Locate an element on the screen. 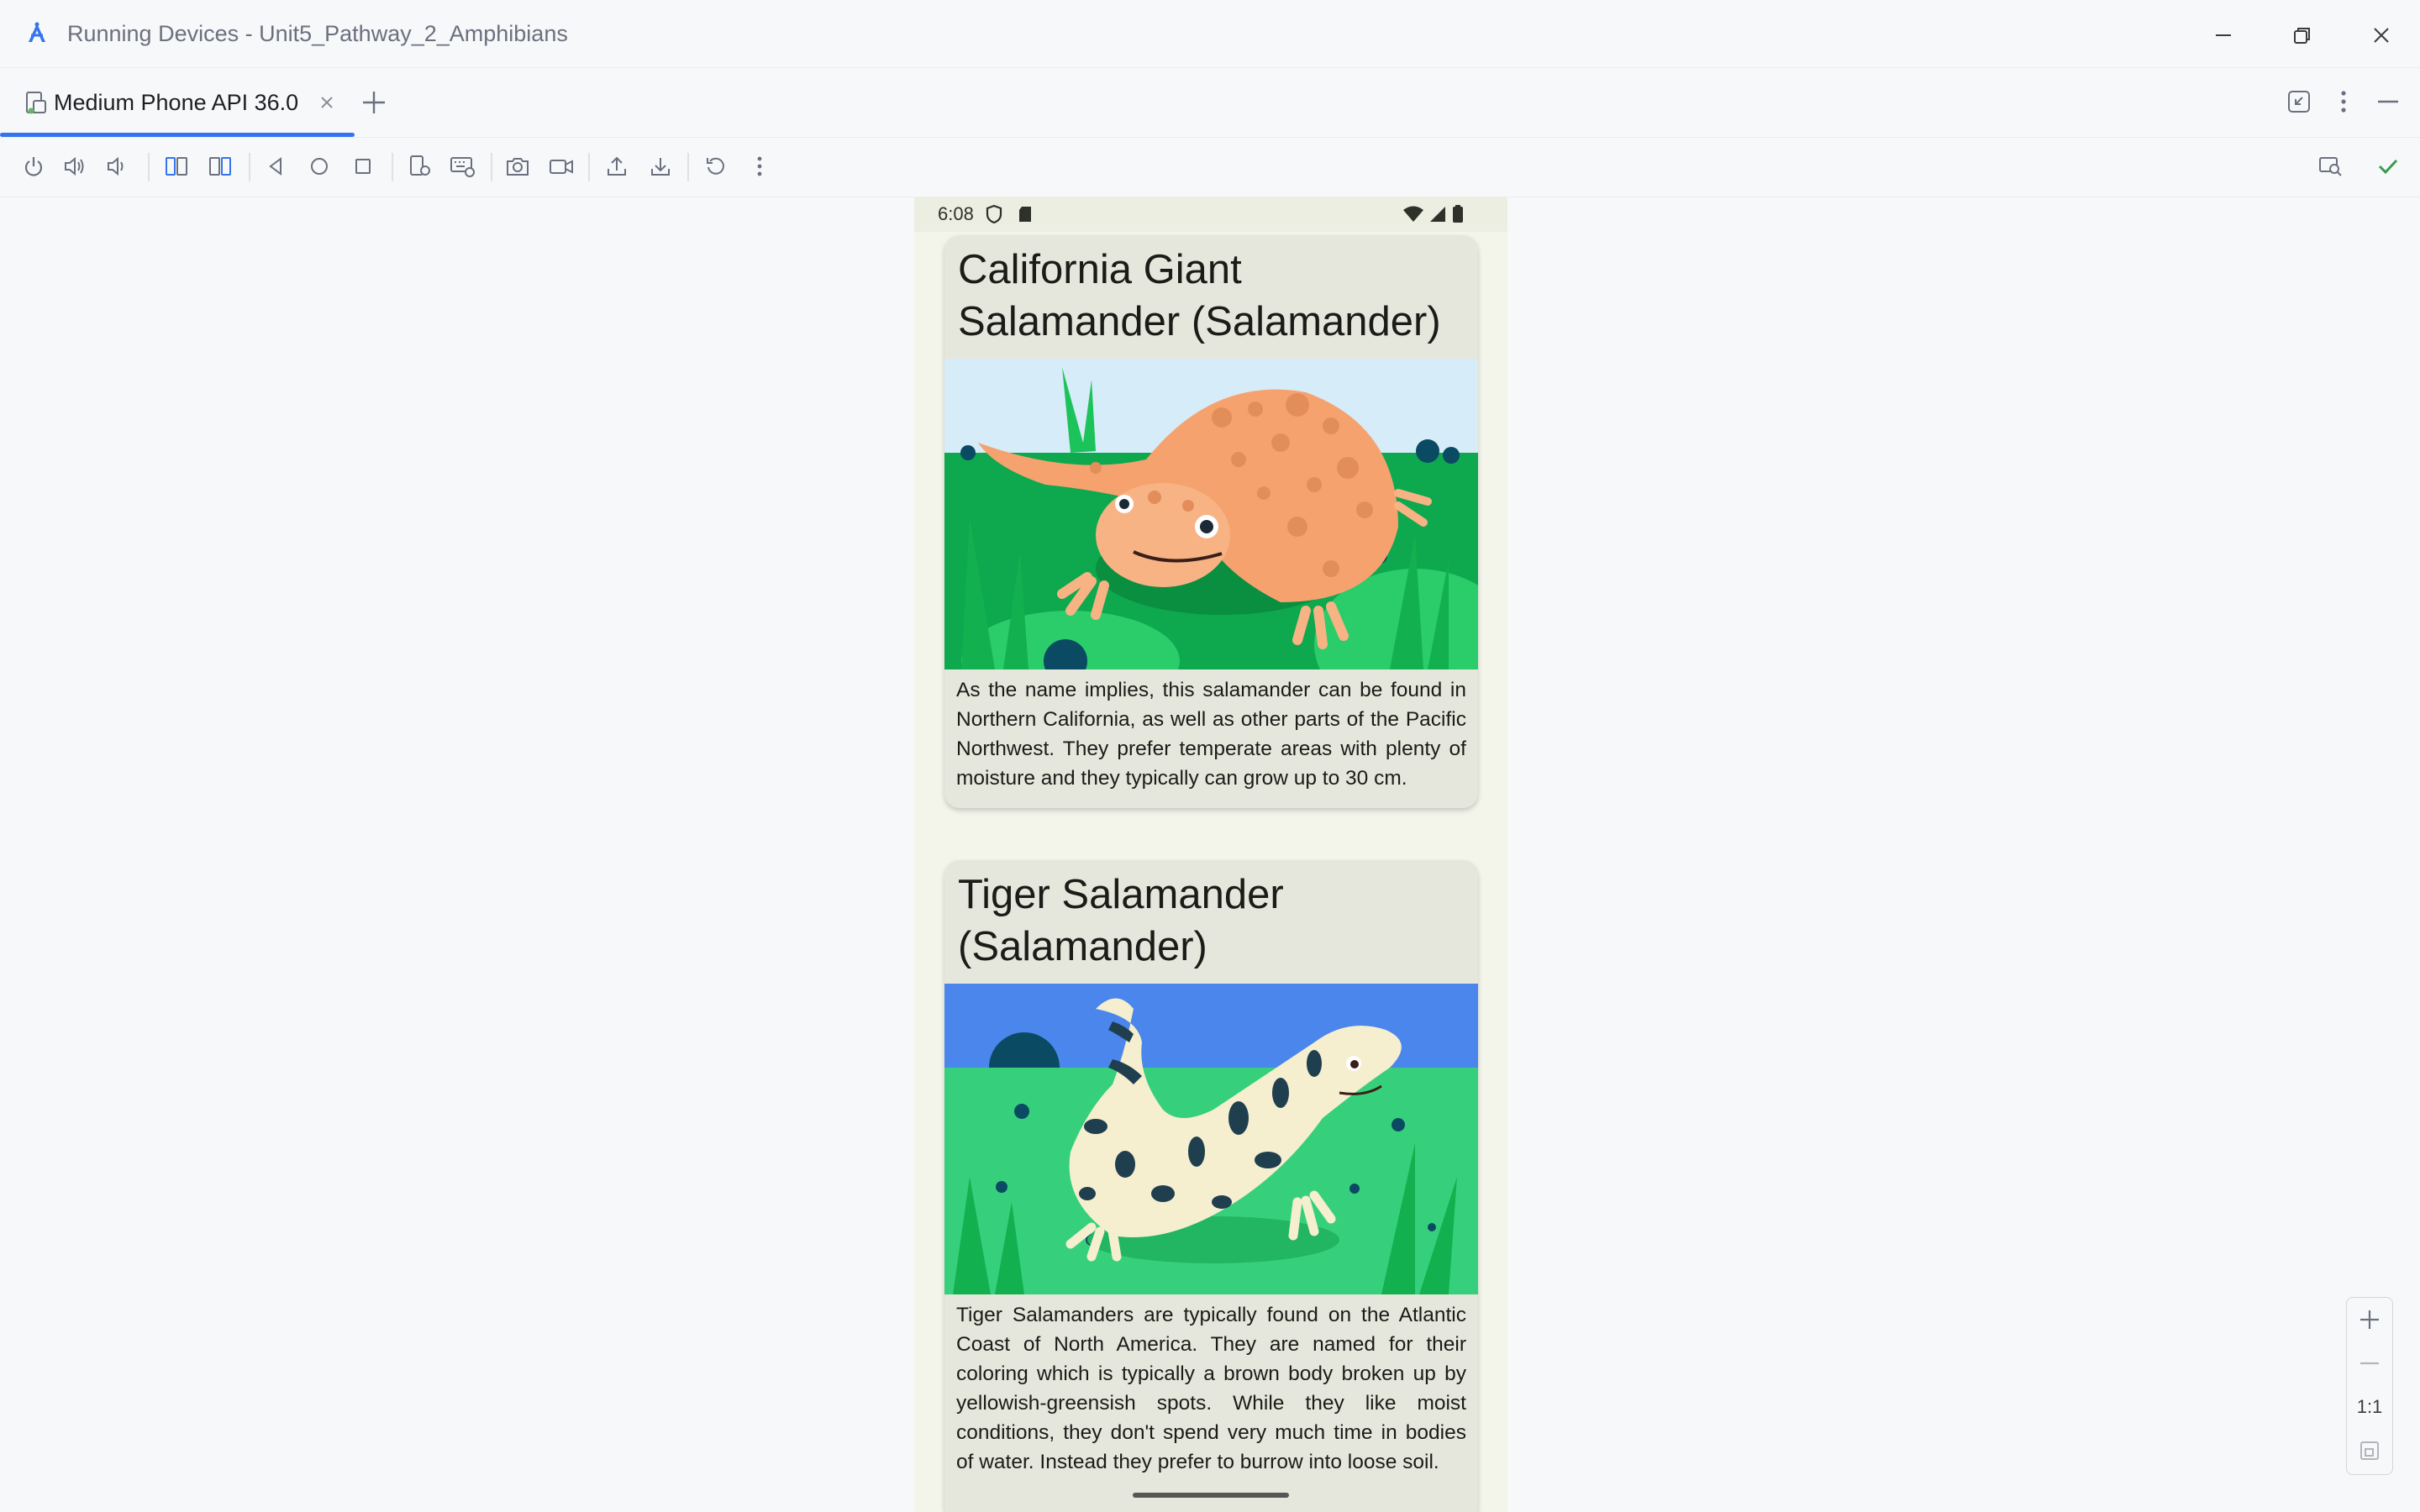  rotate-left-icon is located at coordinates (176, 166).